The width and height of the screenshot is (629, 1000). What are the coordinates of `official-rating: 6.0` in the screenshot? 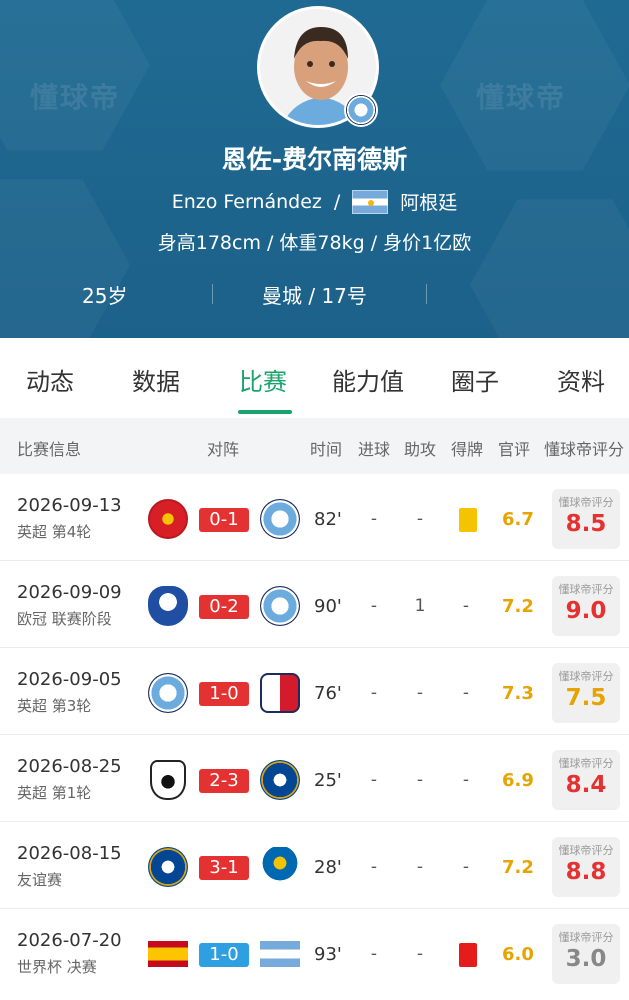 It's located at (518, 954).